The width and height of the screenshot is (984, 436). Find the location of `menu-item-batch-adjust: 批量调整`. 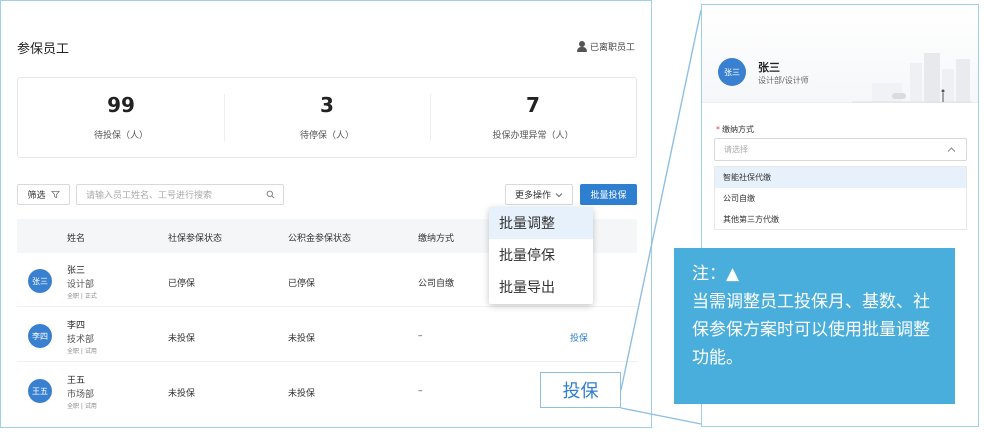

menu-item-batch-adjust: 批量调整 is located at coordinates (541, 223).